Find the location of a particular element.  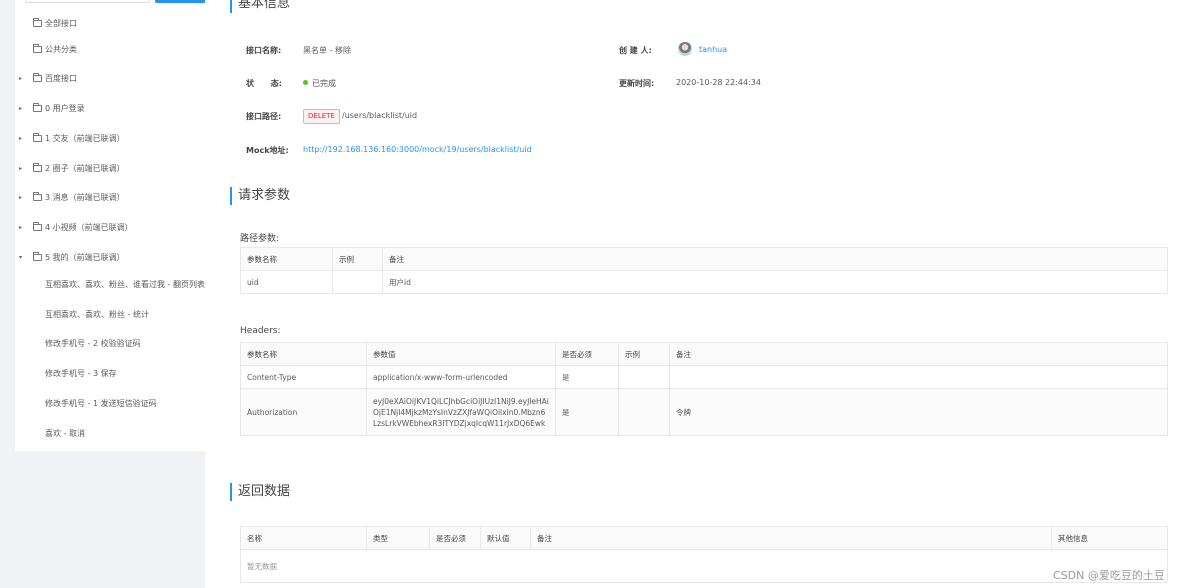

sidebar-item-label: 修改手机号 - 1 发送短信验证码 is located at coordinates (101, 403).